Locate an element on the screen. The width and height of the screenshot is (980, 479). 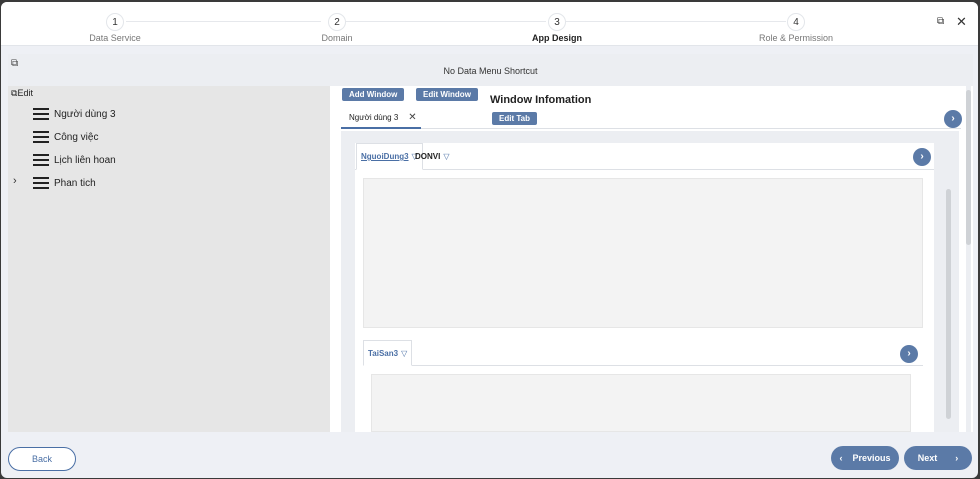
tab-nguoi-dung-3: Người dùng 3 ✕ is located at coordinates (381, 118).